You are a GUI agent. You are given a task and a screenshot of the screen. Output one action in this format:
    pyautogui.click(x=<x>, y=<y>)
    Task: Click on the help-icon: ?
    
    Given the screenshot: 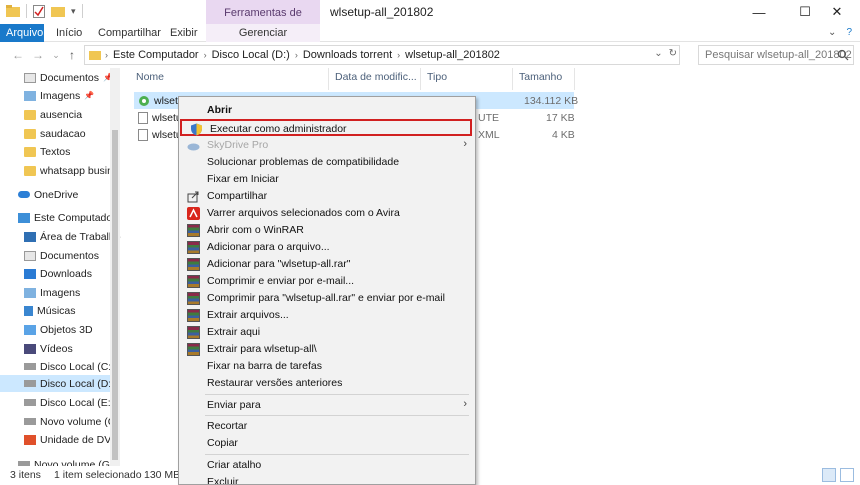 What is the action you would take?
    pyautogui.click(x=849, y=32)
    